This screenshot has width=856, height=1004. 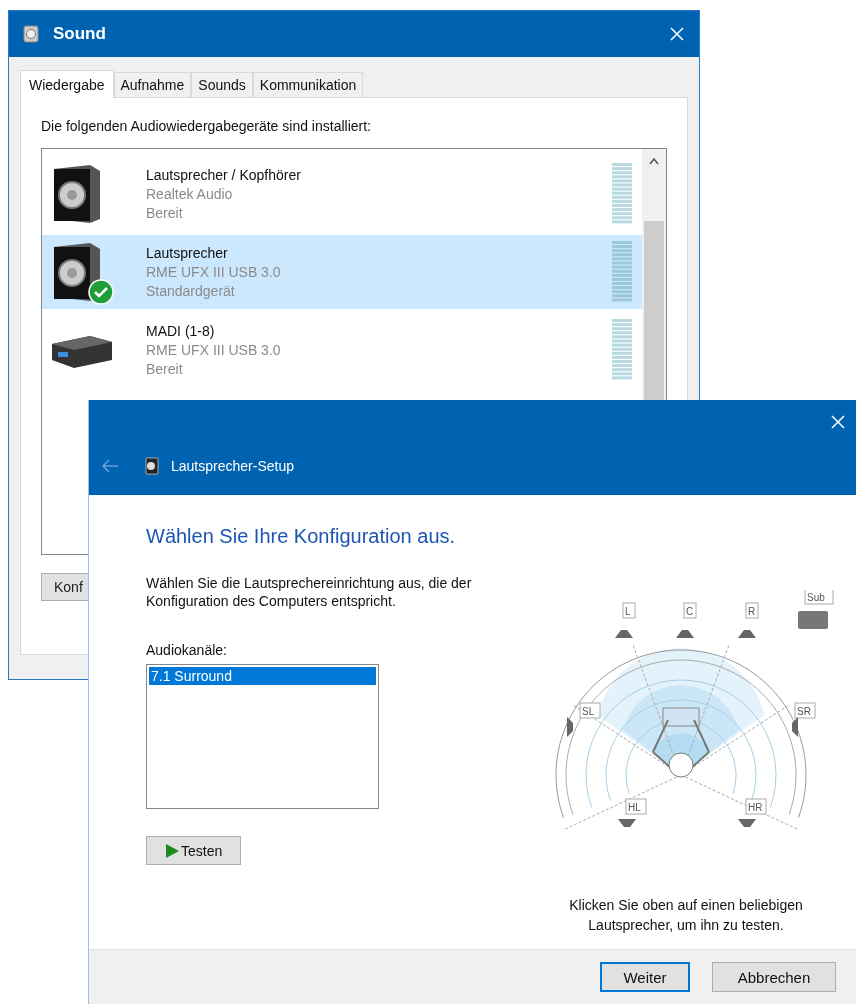 I want to click on play-icon, so click(x=172, y=850).